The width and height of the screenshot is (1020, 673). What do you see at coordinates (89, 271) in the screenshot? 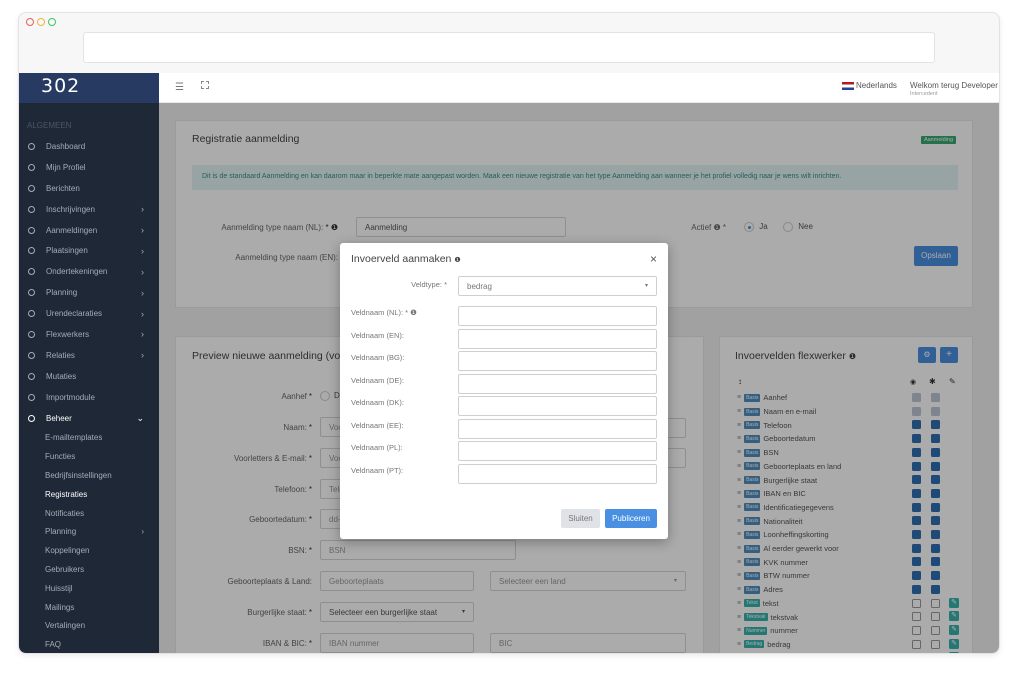
I see `sidebar-item: Ondertekeningen ›` at bounding box center [89, 271].